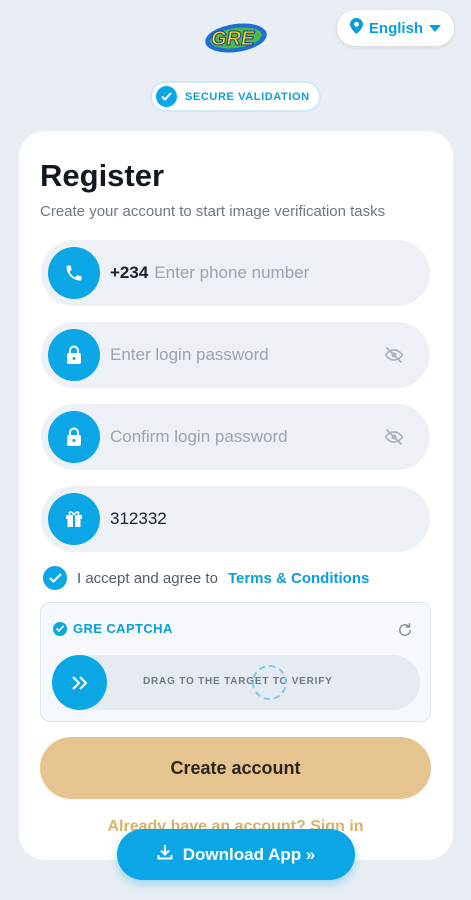  What do you see at coordinates (269, 682) in the screenshot?
I see `drag-target` at bounding box center [269, 682].